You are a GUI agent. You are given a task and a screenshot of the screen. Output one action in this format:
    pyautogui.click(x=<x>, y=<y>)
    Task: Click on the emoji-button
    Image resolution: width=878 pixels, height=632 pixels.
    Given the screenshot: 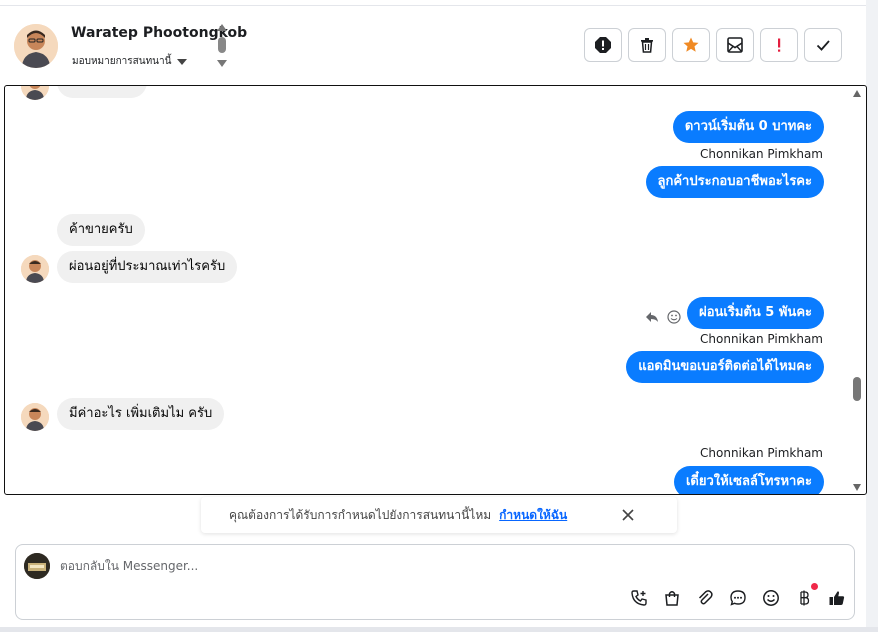 What is the action you would take?
    pyautogui.click(x=771, y=598)
    